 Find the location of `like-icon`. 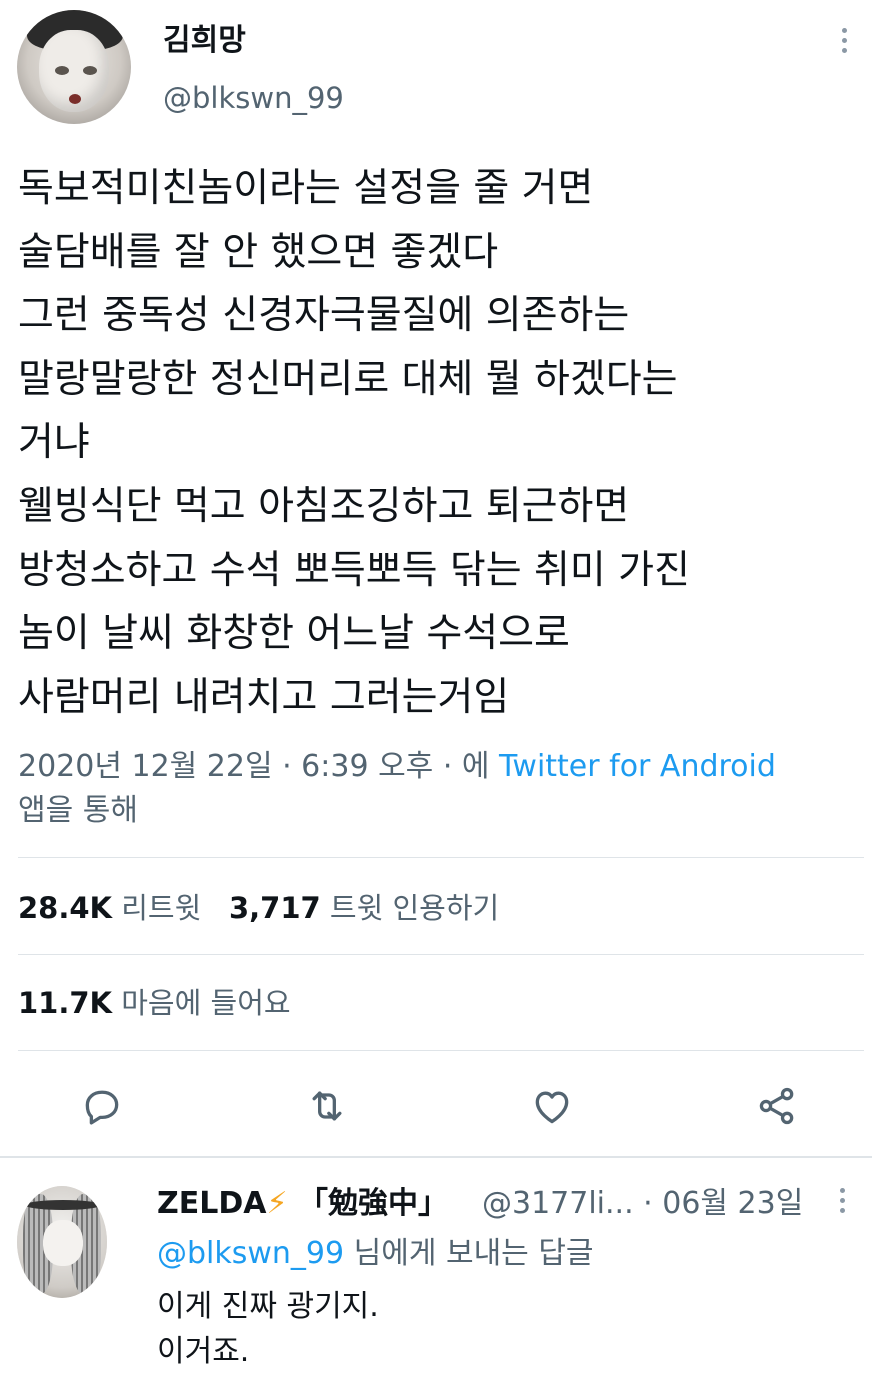

like-icon is located at coordinates (552, 1106).